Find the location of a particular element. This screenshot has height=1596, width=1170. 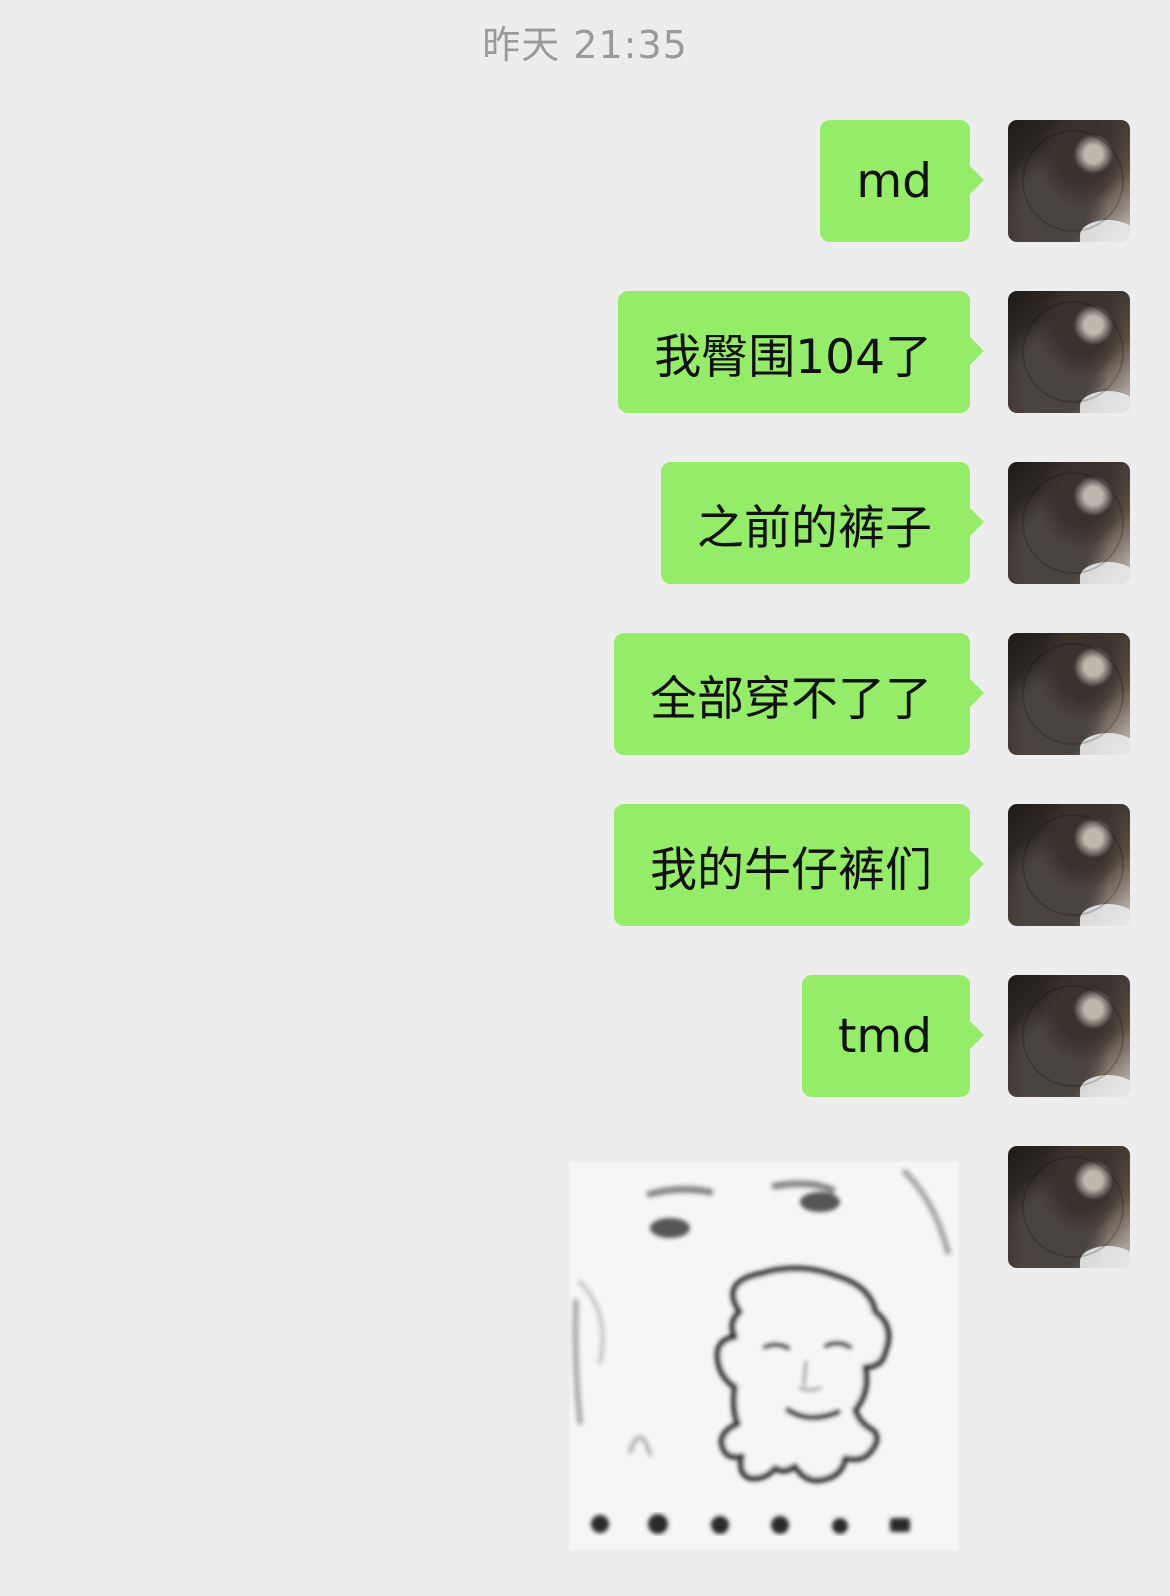

sticker-drawing is located at coordinates (761, 1351).